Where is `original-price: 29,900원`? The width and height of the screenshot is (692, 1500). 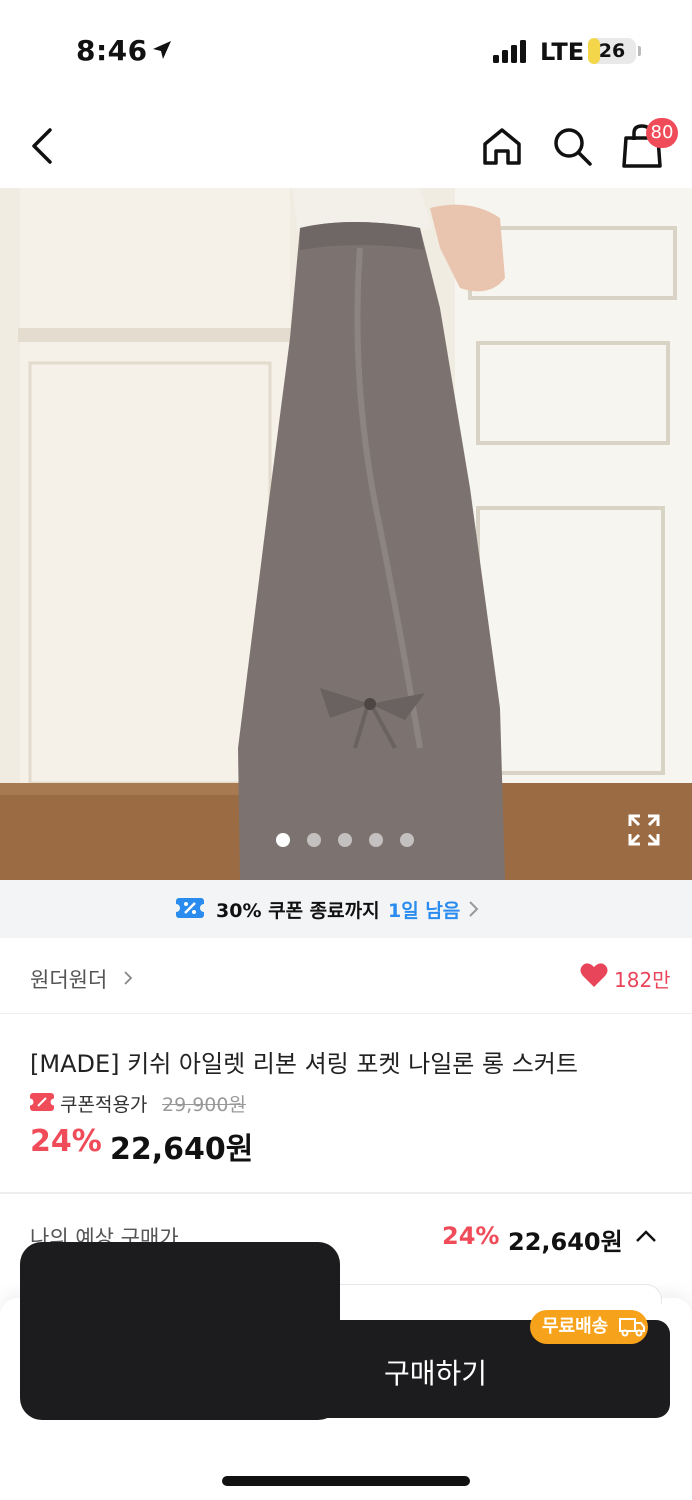 original-price: 29,900원 is located at coordinates (204, 1105).